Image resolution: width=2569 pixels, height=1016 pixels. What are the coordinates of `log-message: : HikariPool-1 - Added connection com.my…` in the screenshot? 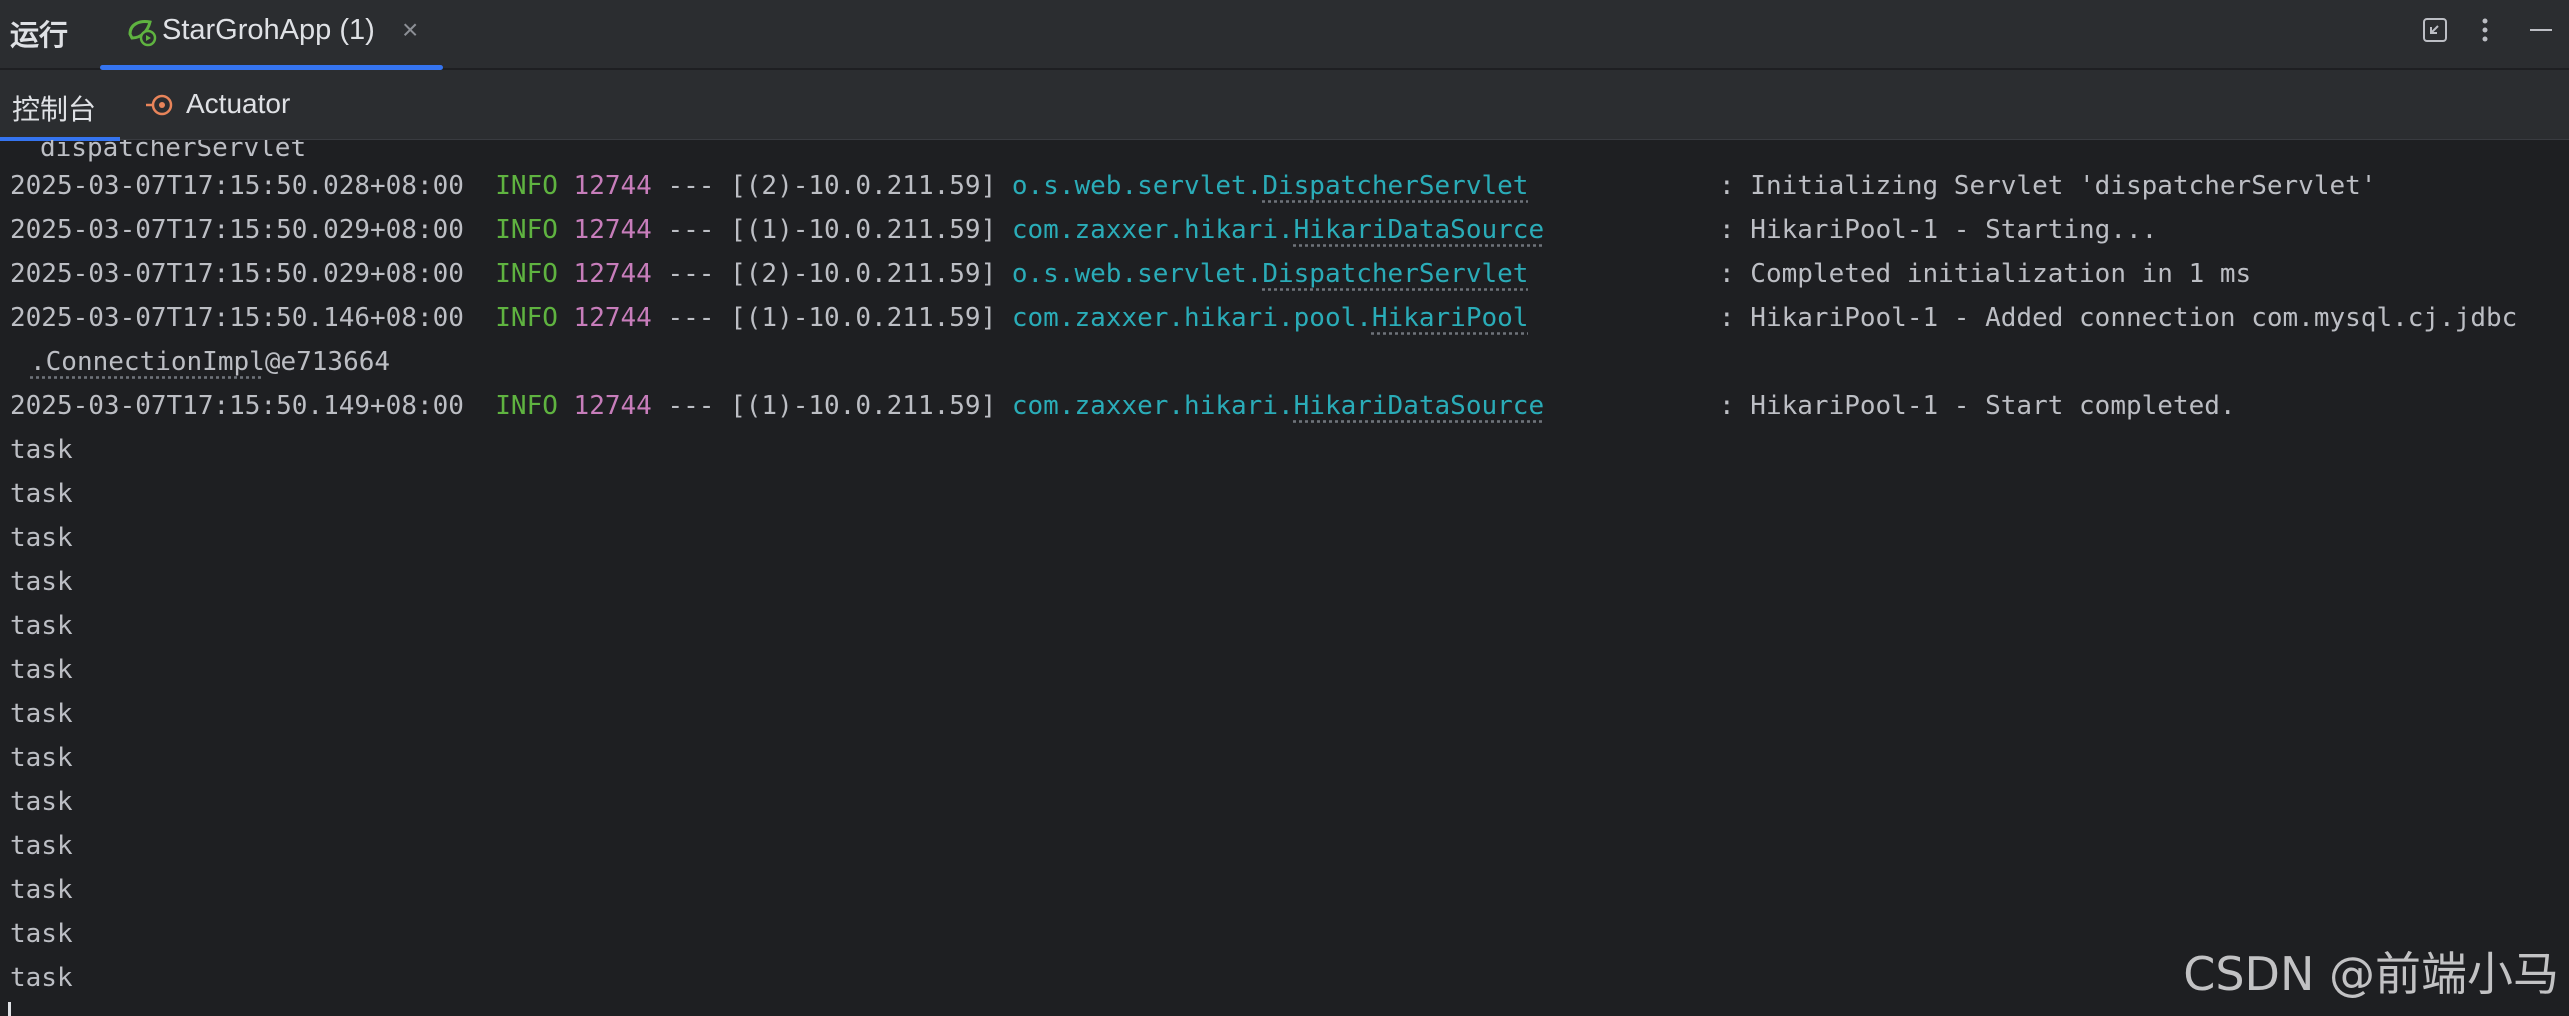 It's located at (2118, 318).